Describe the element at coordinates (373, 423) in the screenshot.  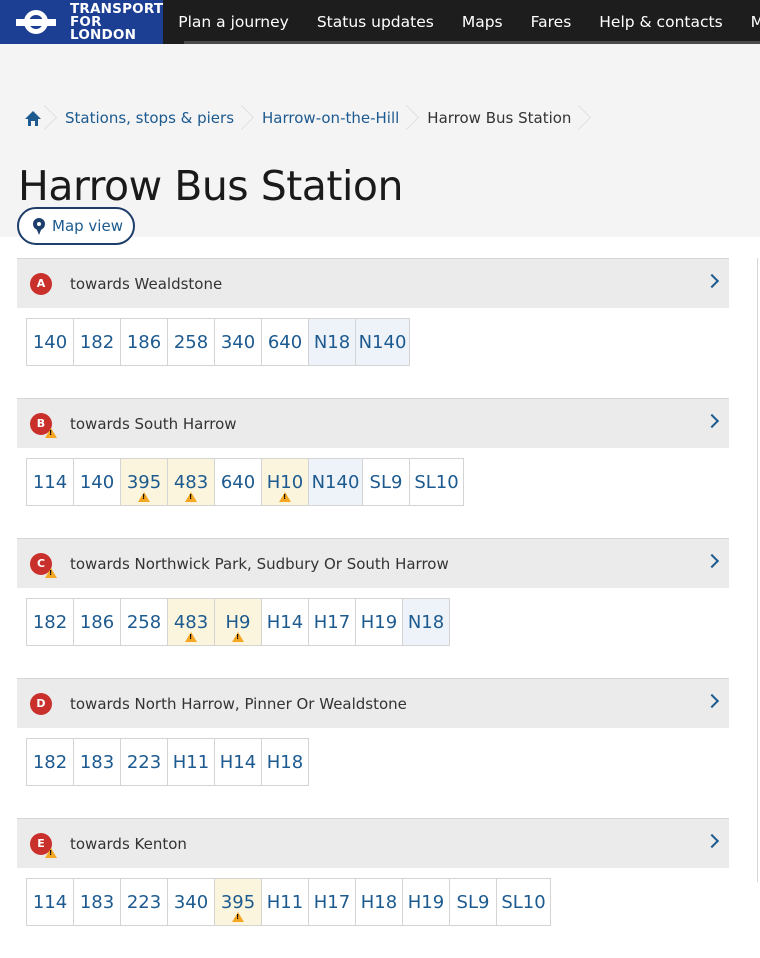
I see `stop-header: Btowards South Harrow` at that location.